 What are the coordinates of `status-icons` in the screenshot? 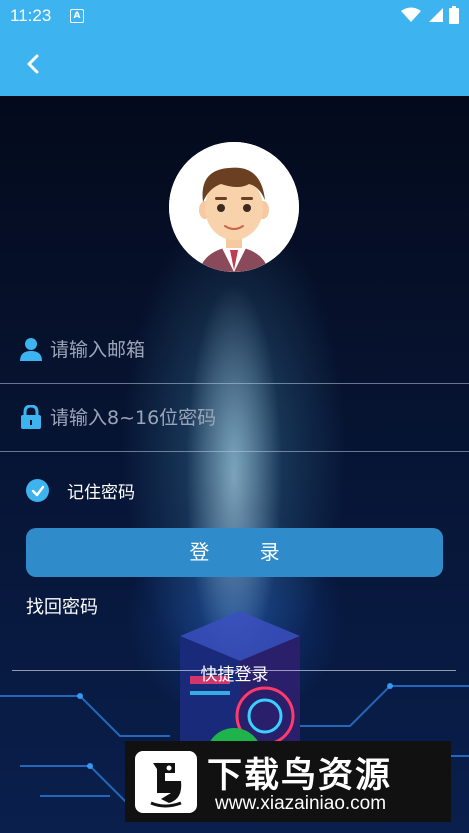 It's located at (430, 15).